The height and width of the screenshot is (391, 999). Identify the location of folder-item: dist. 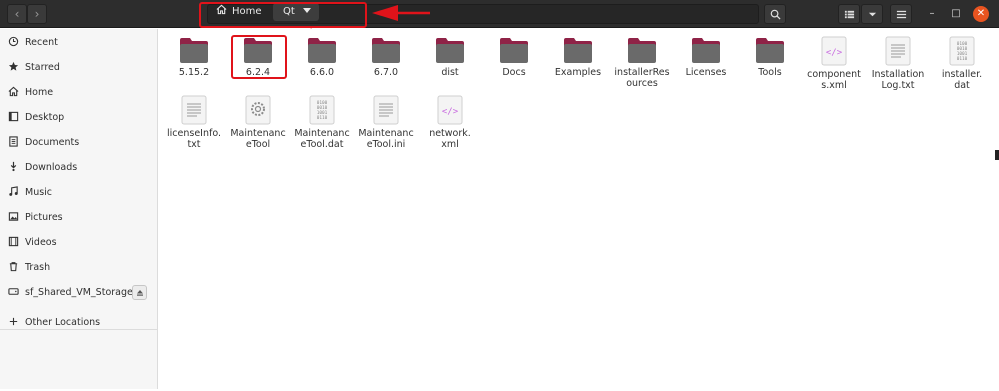
(450, 57).